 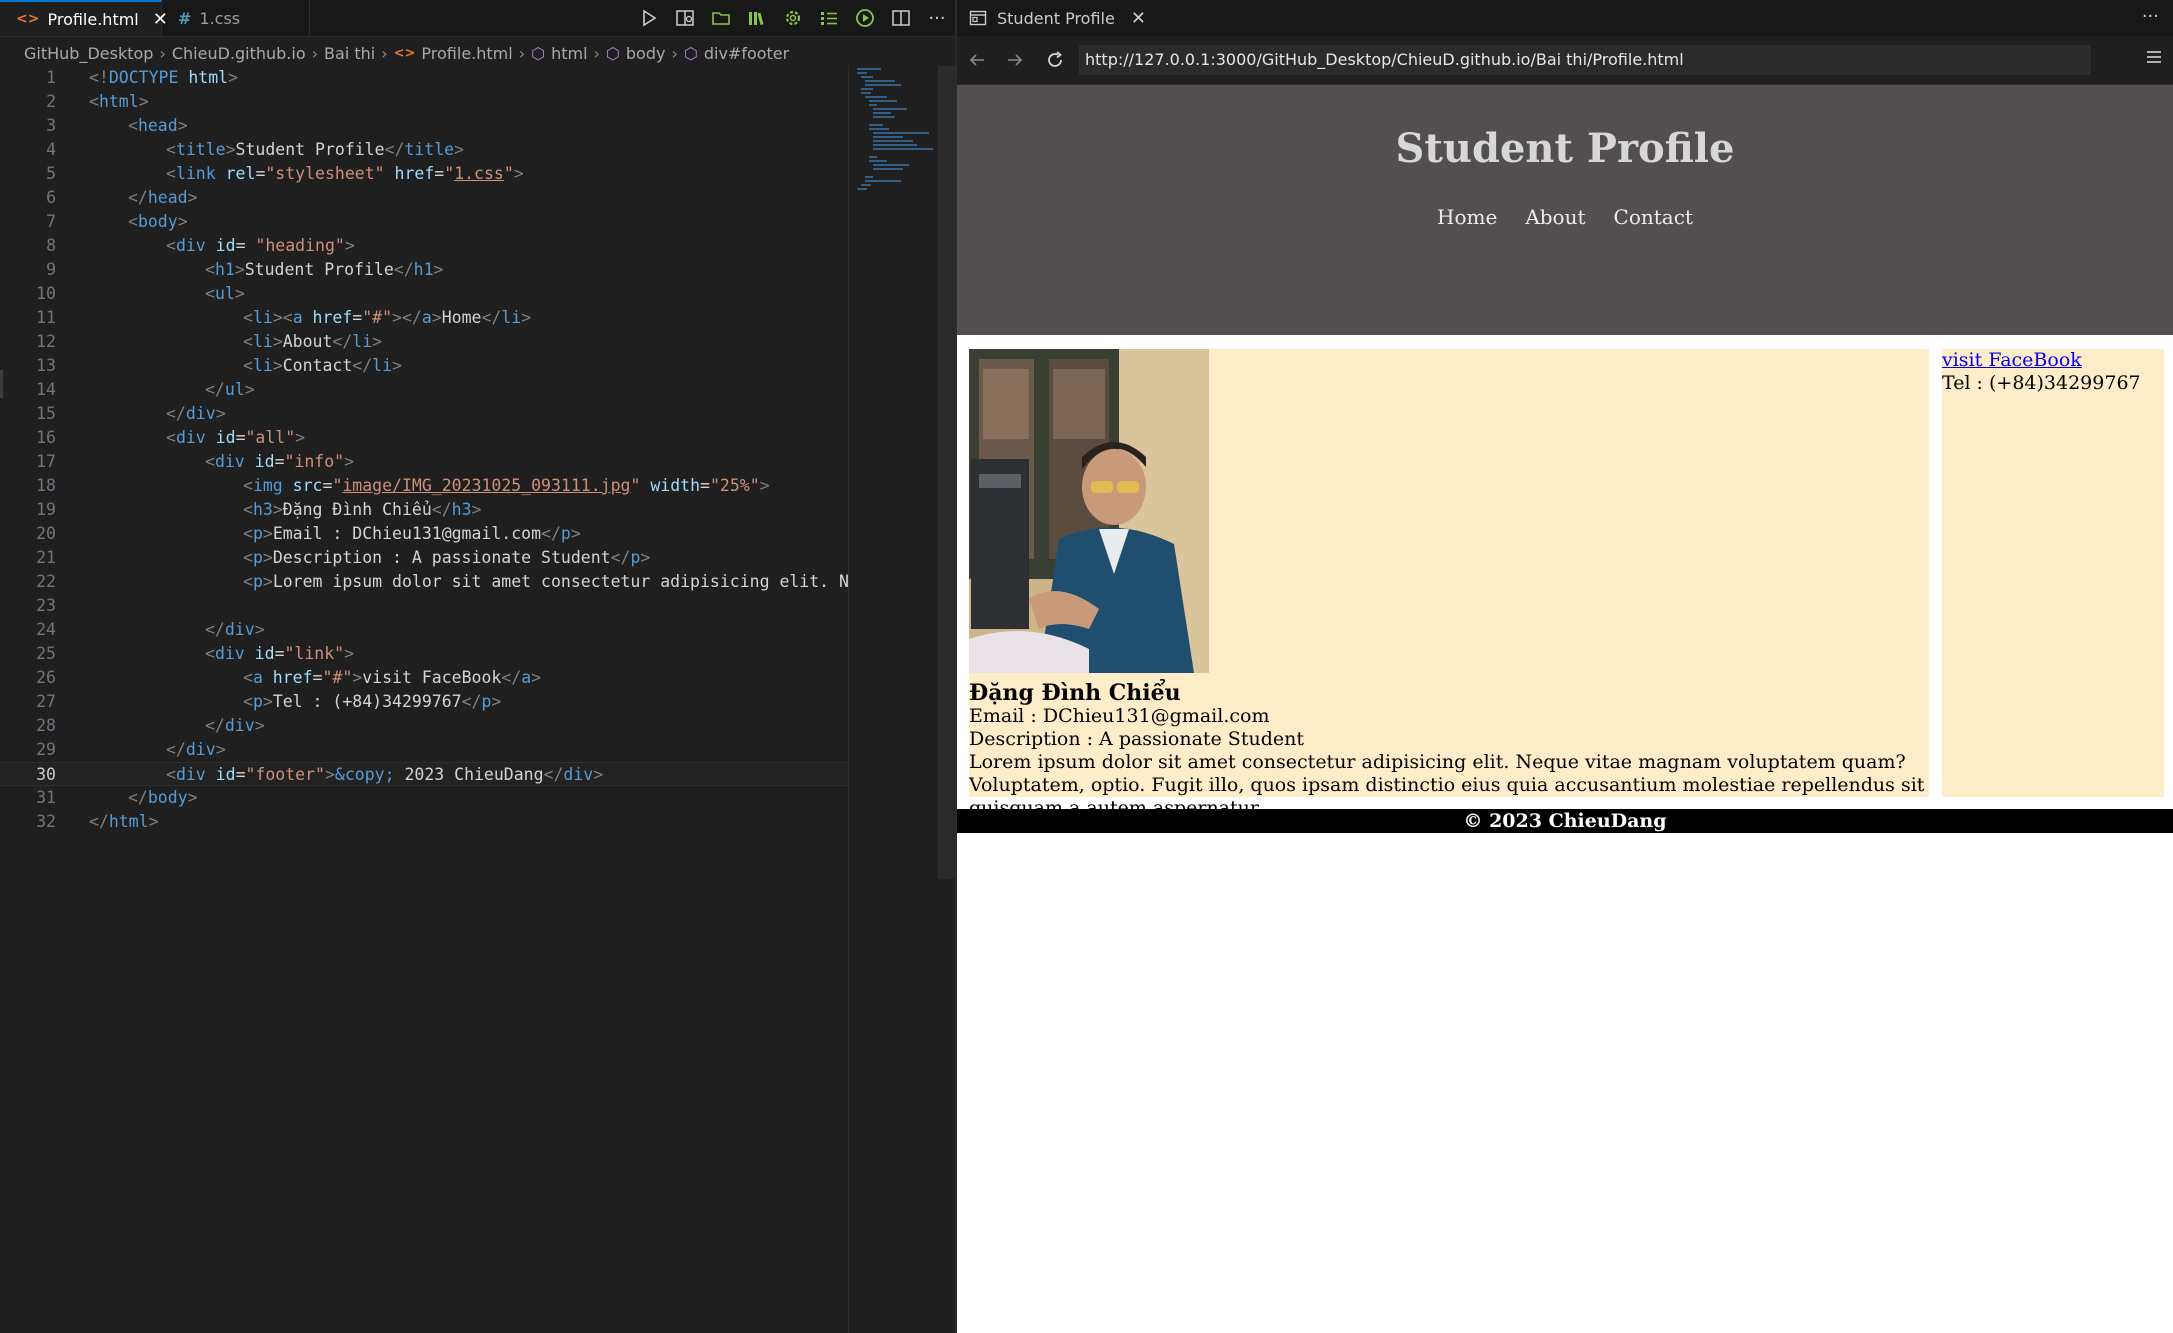 I want to click on code-line: 8 <div id= "heading">, so click(x=424, y=246).